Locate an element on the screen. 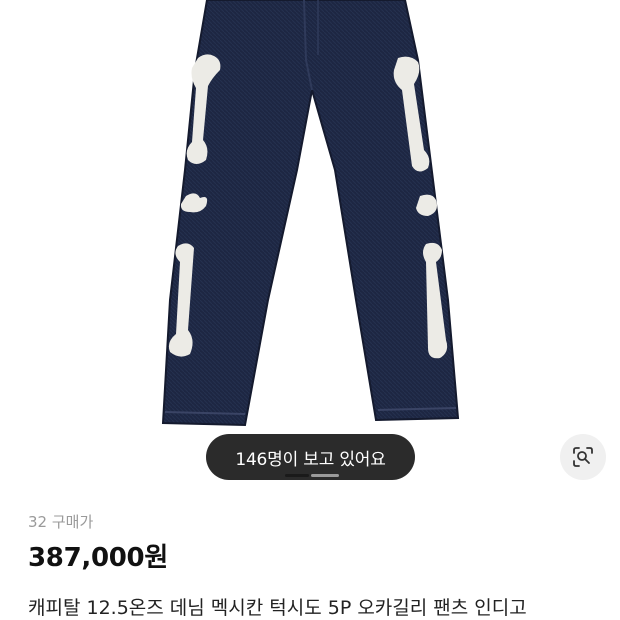 Image resolution: width=620 pixels, height=620 pixels. product-price: 387,000원 is located at coordinates (98, 558).